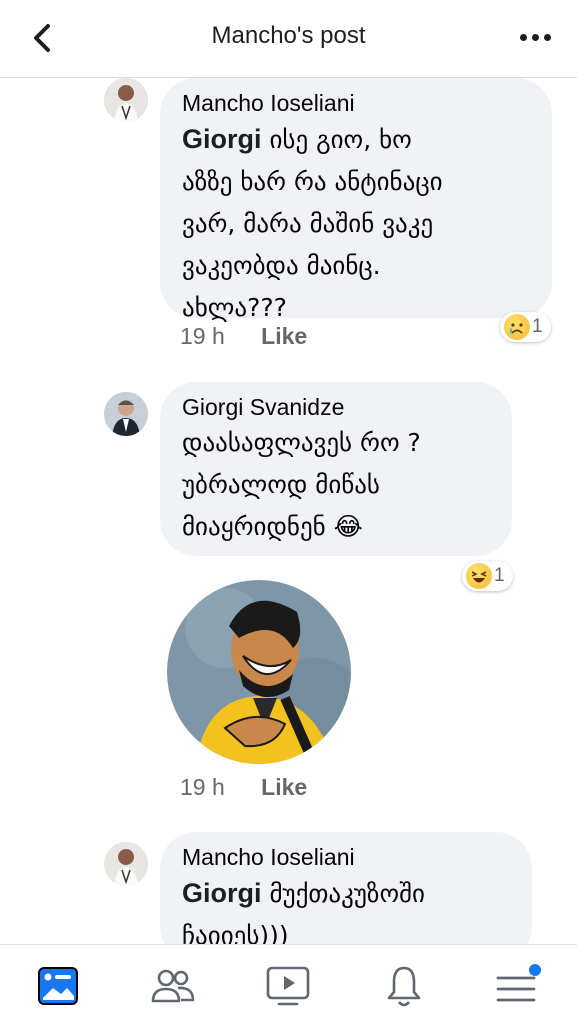 Image resolution: width=577 pixels, height=1024 pixels. What do you see at coordinates (479, 576) in the screenshot?
I see `laughing-face-icon` at bounding box center [479, 576].